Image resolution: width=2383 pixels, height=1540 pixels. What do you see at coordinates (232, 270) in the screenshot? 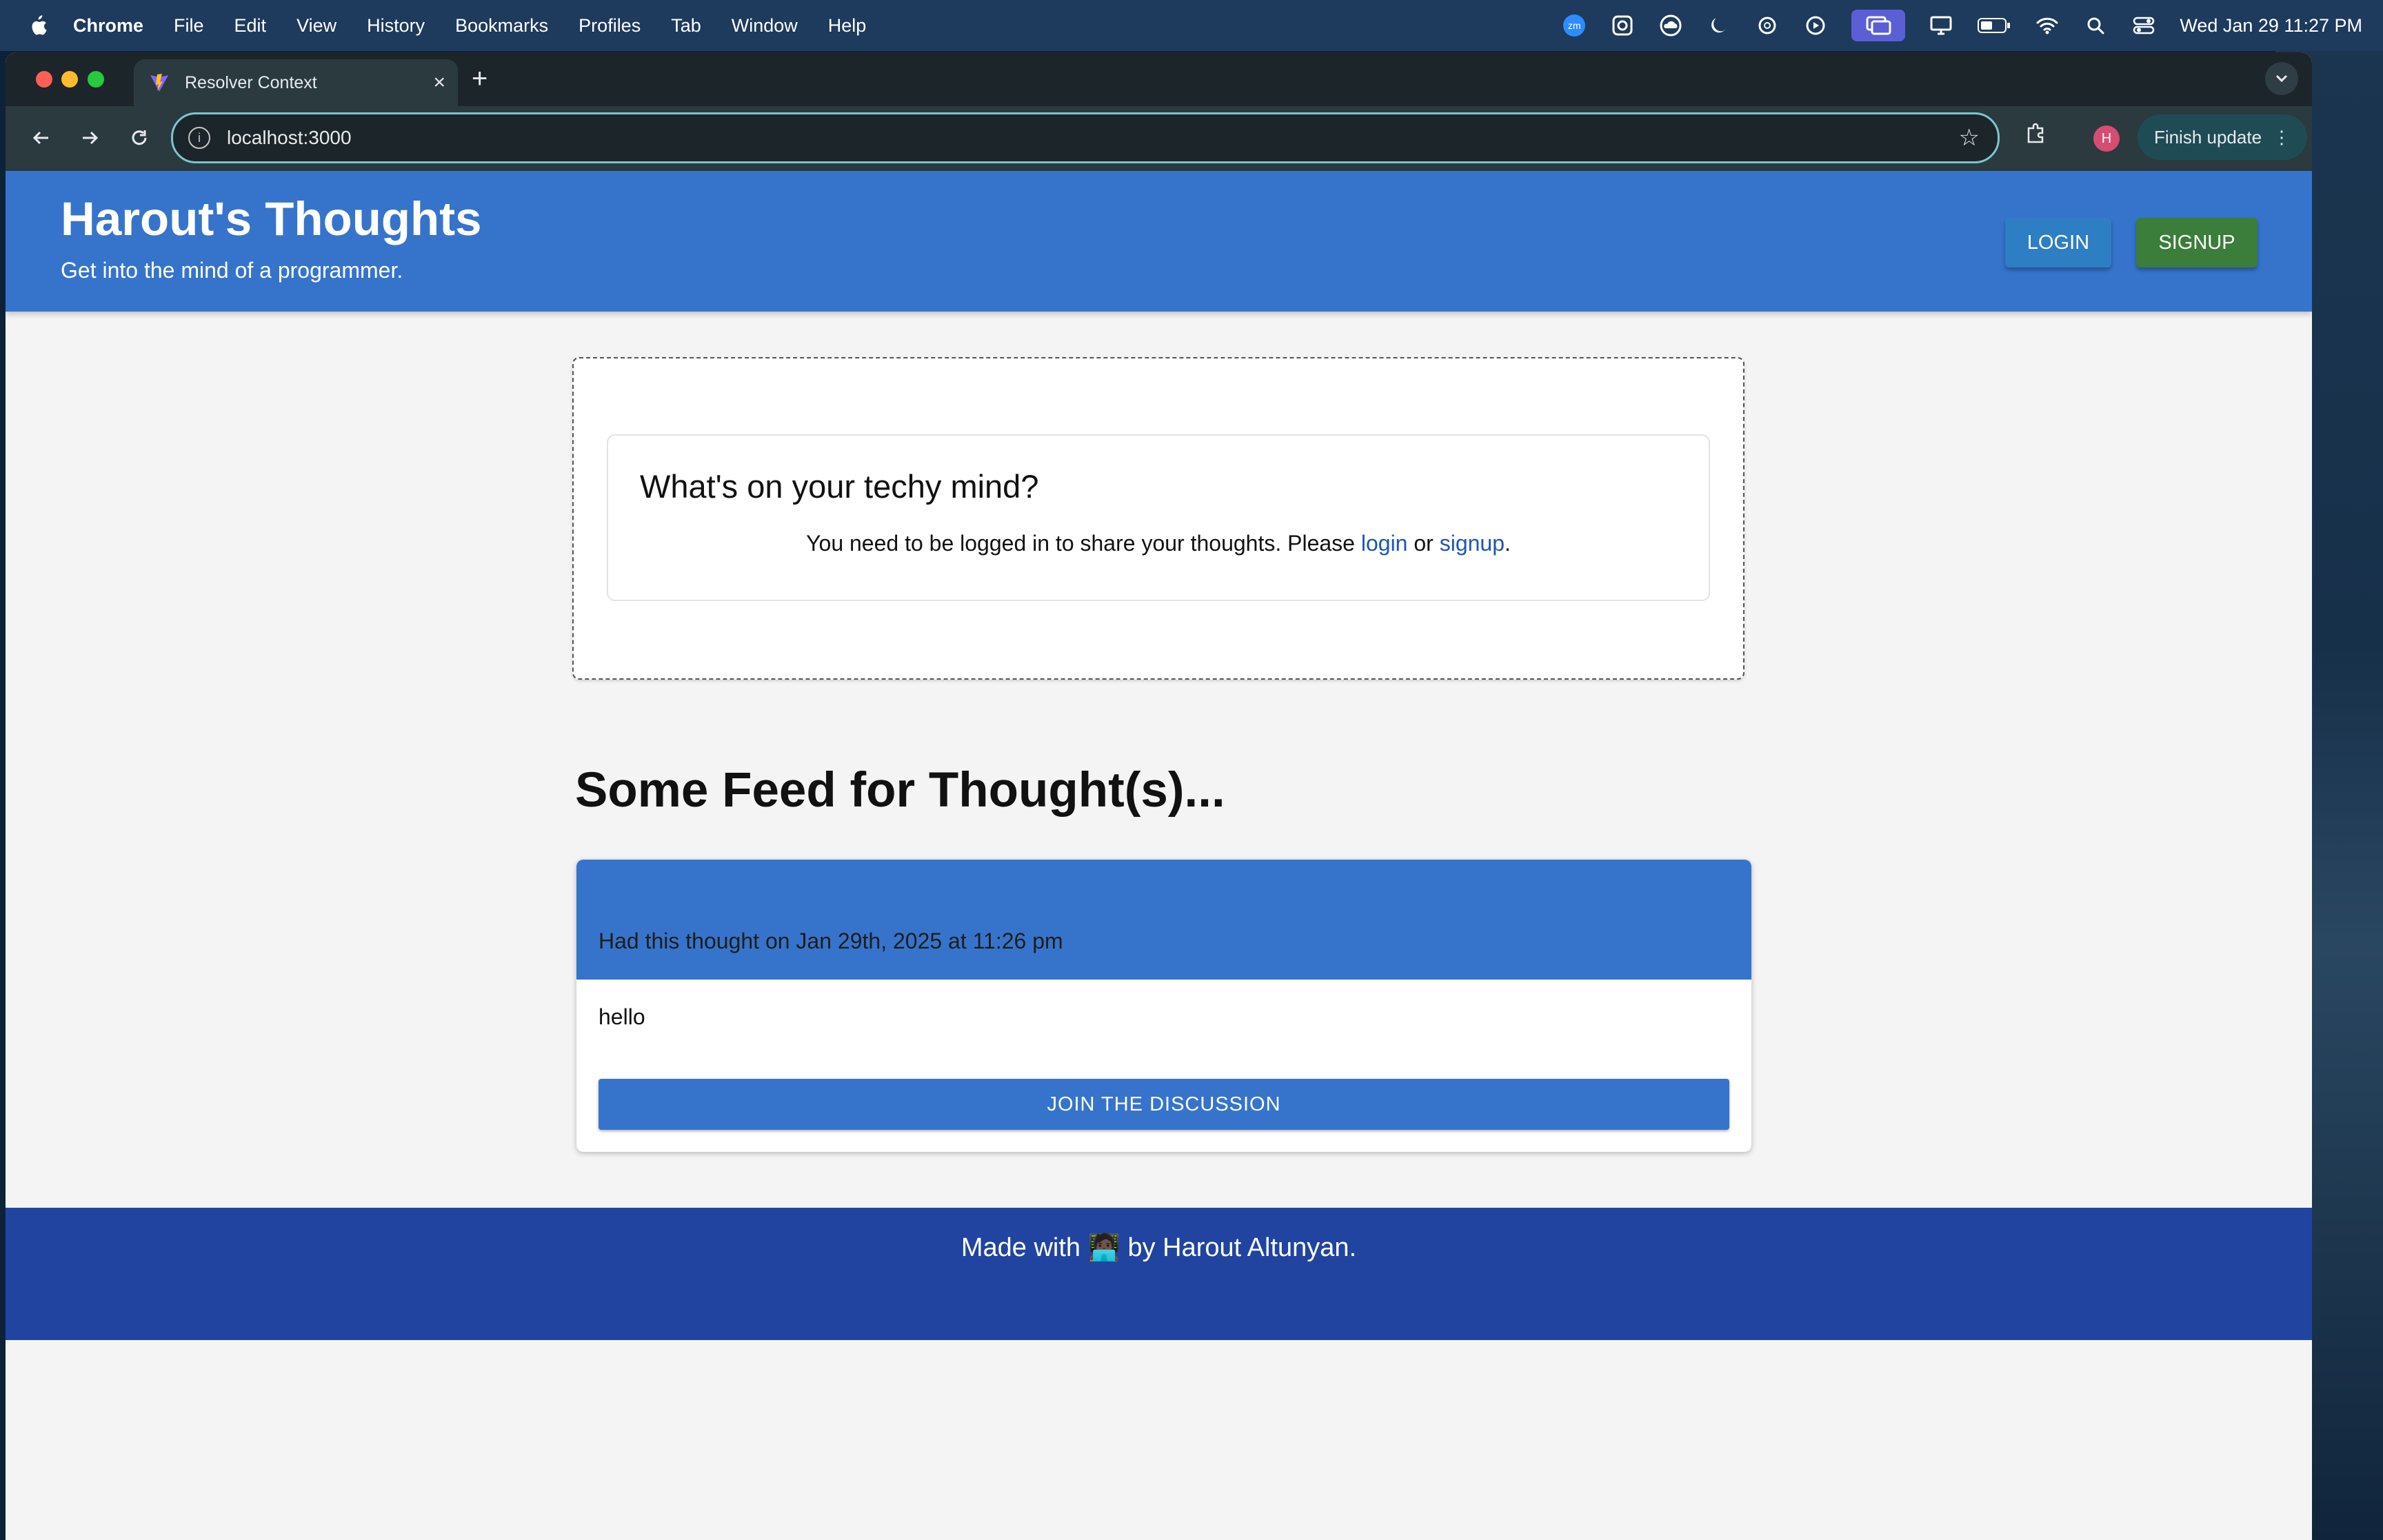
I see `site-tagline: Get into the mind of a programmer.` at bounding box center [232, 270].